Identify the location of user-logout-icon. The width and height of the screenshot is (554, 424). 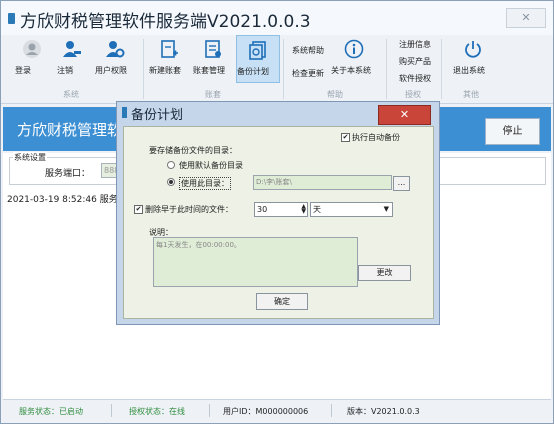
(72, 49).